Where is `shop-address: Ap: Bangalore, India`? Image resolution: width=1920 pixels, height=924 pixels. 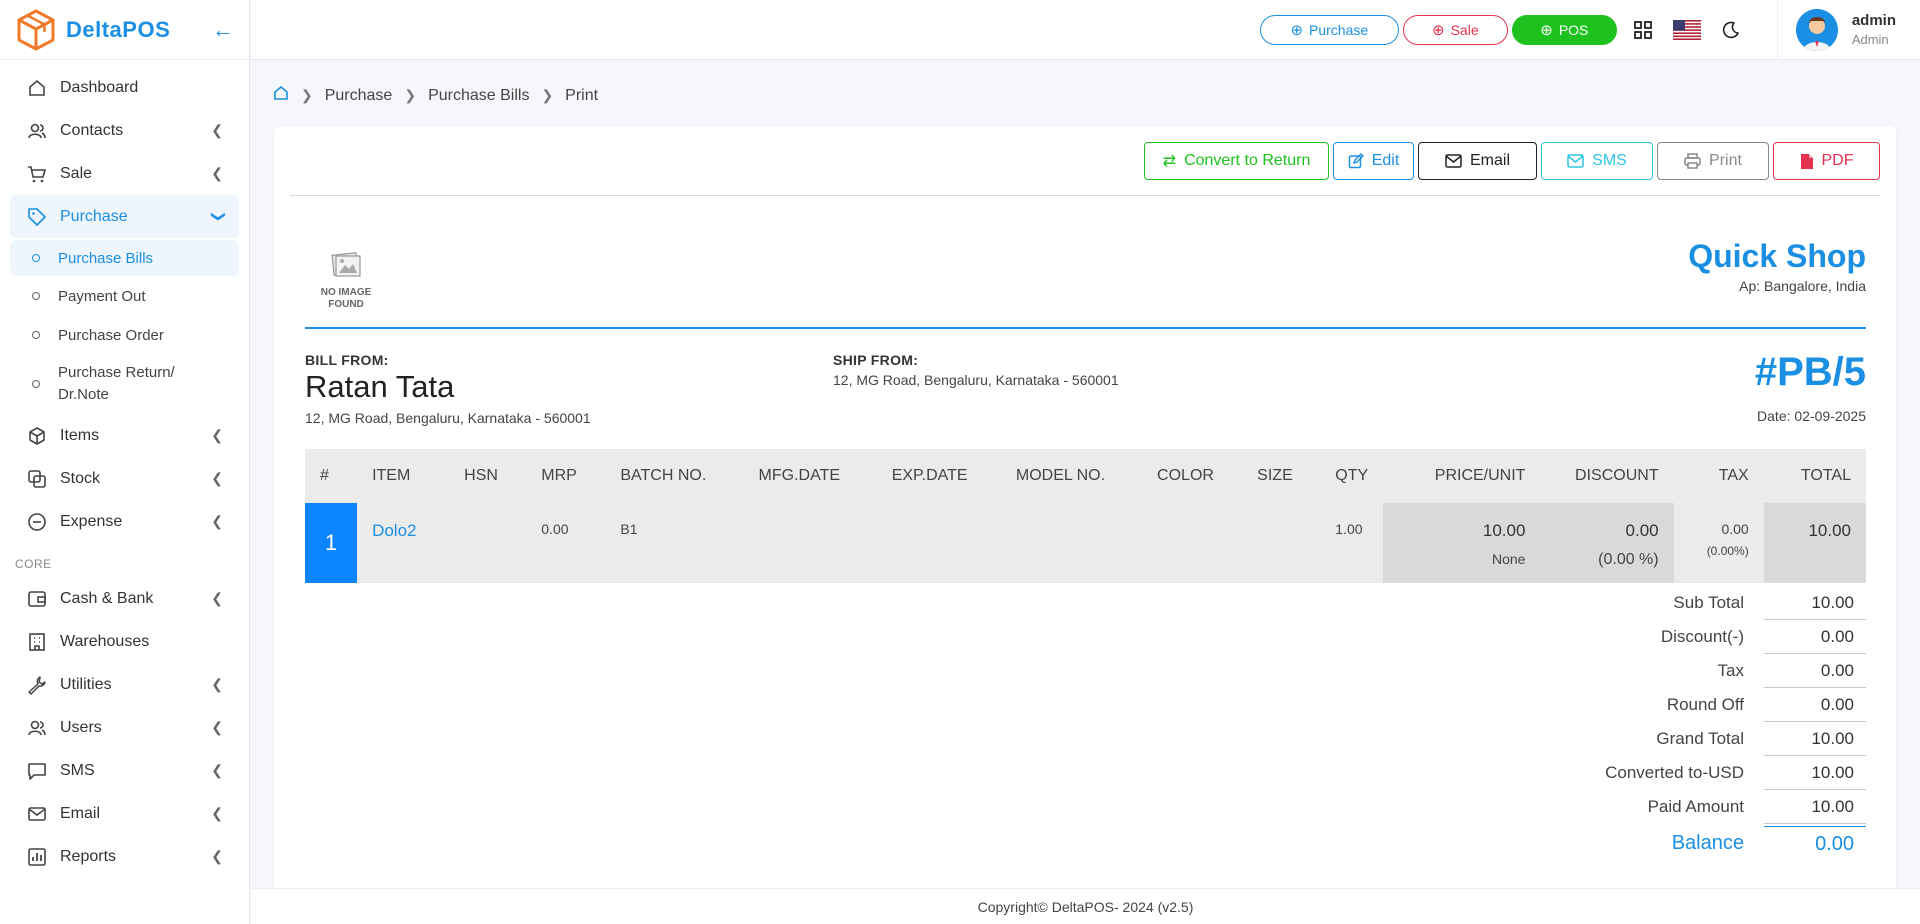 shop-address: Ap: Bangalore, India is located at coordinates (1802, 286).